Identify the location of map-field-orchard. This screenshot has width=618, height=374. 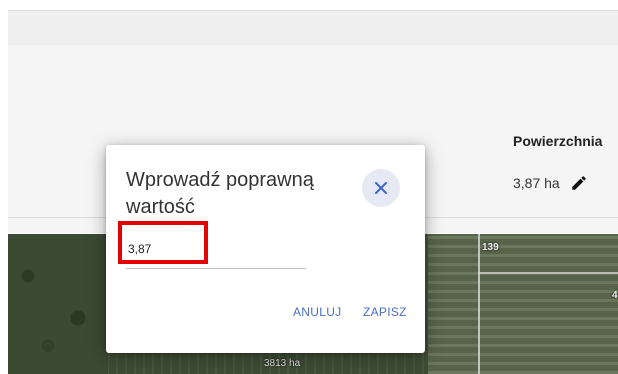
(523, 304).